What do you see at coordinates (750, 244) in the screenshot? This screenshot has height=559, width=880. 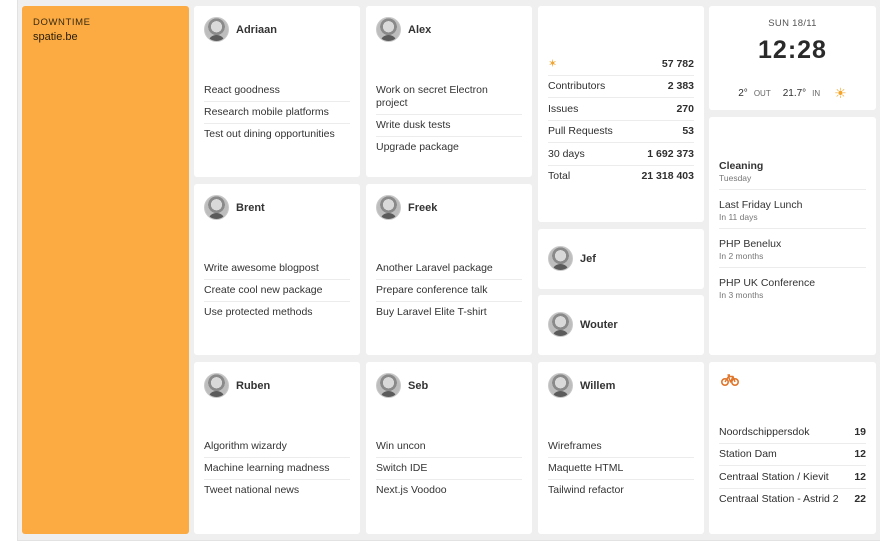 I see `event-title: PHP Benelux` at bounding box center [750, 244].